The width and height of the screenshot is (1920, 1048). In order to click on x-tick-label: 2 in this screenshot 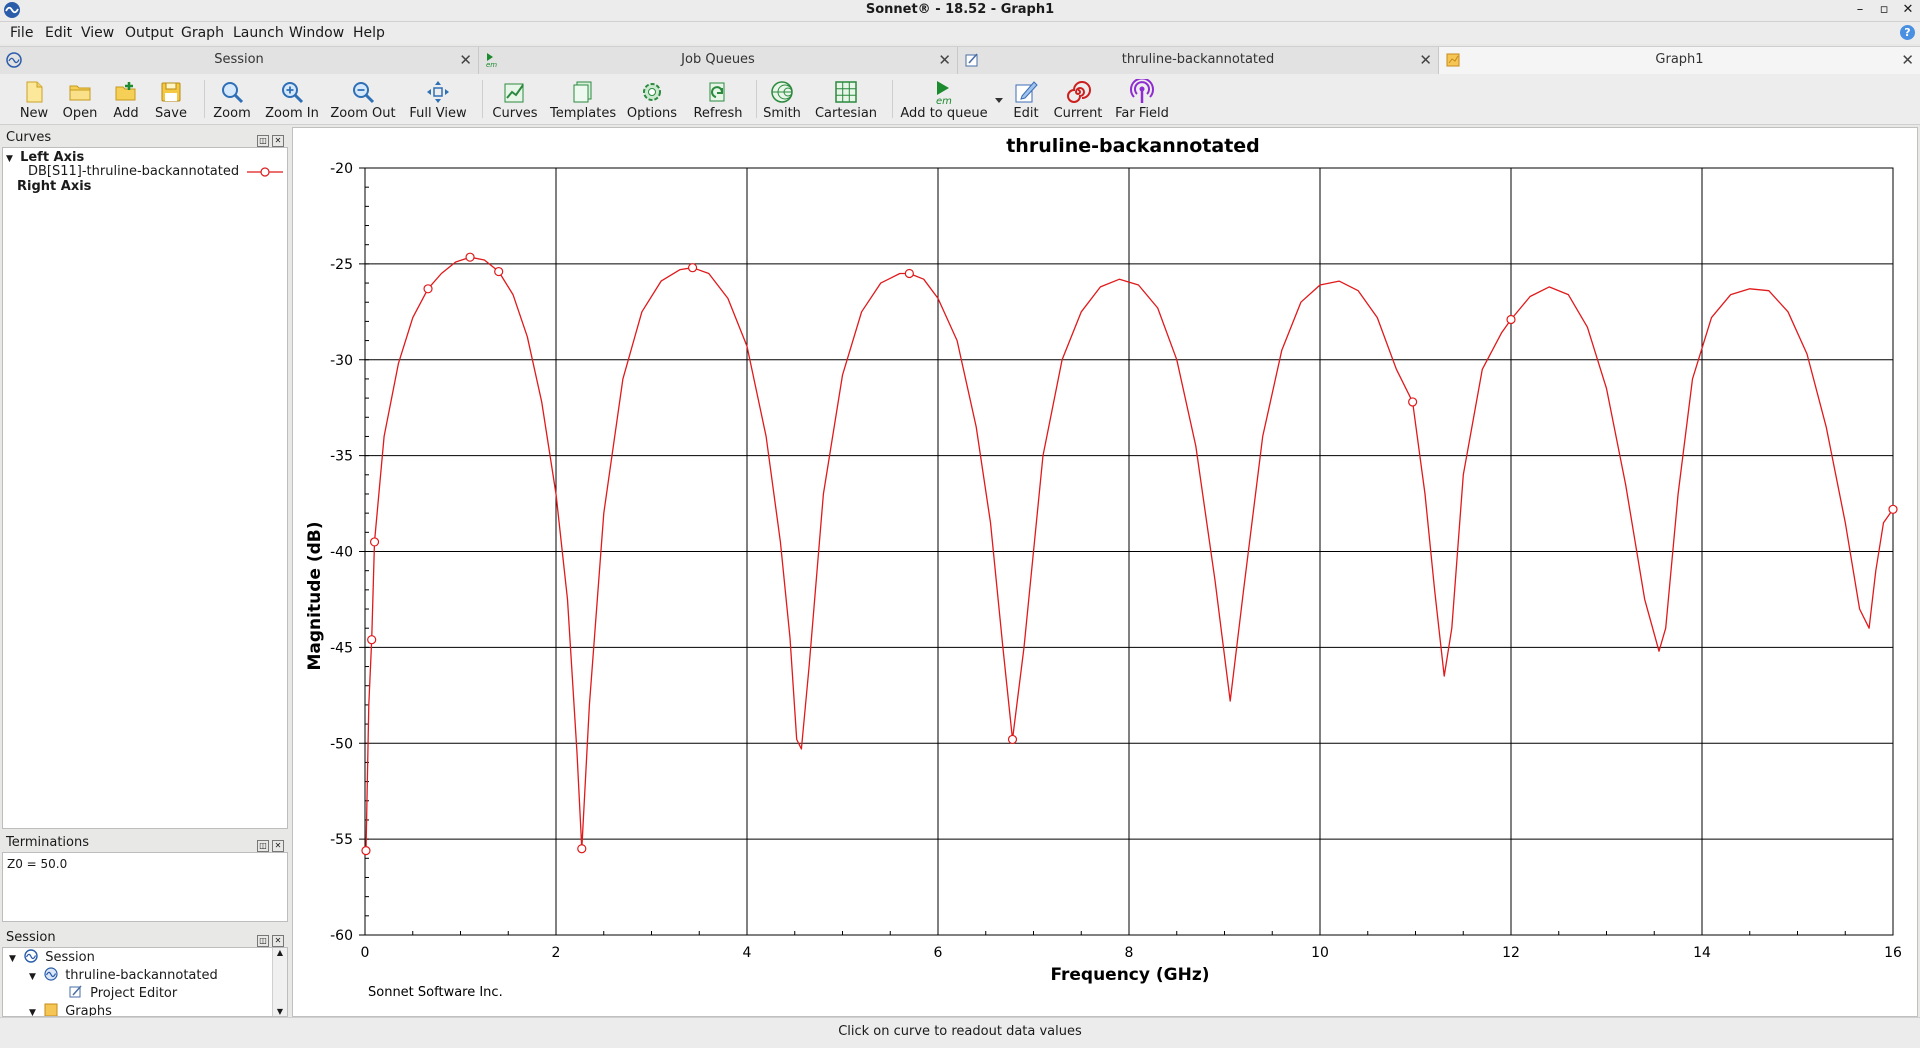, I will do `click(556, 953)`.